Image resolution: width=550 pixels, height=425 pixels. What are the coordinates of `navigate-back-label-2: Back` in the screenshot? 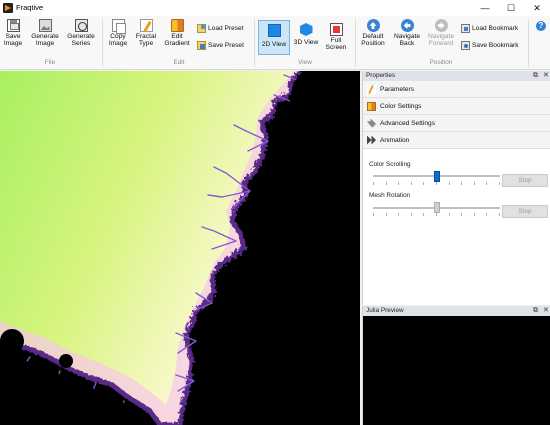 It's located at (407, 44).